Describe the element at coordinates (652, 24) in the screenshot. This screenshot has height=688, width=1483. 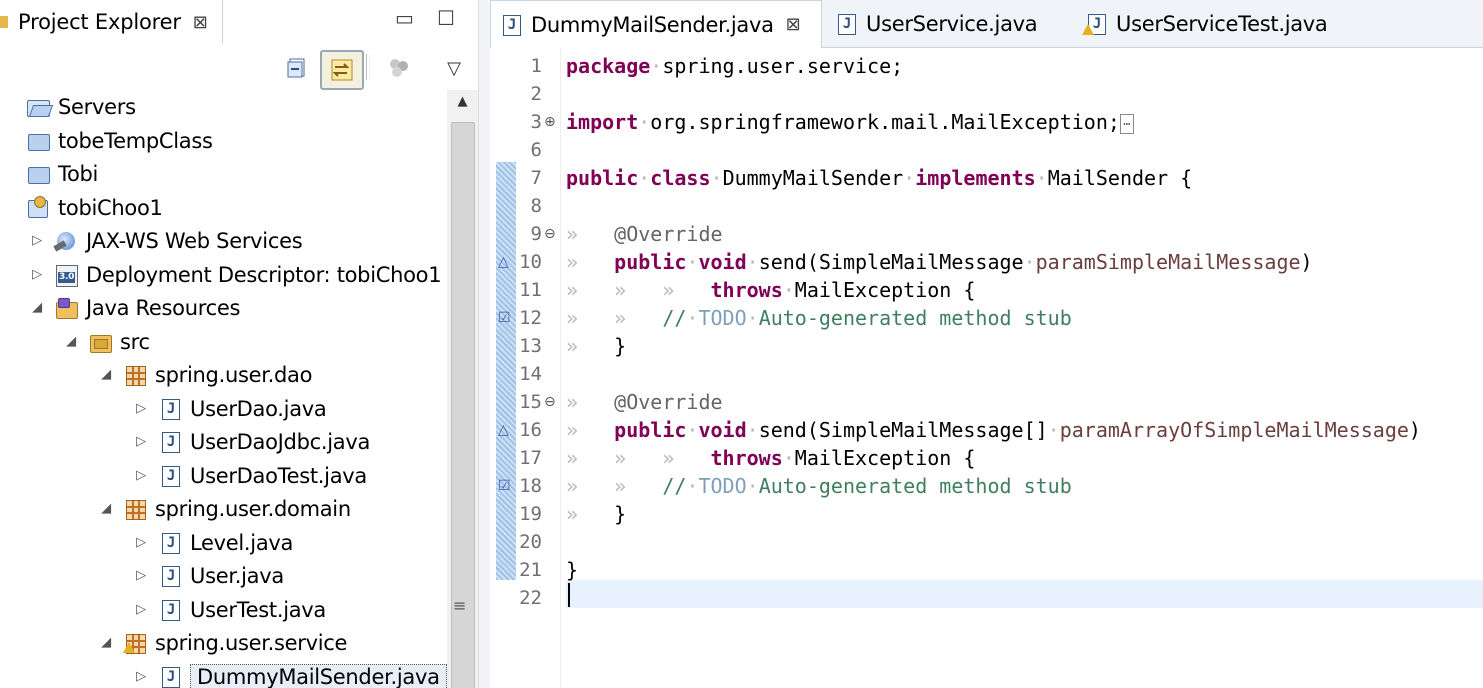
I see `tab-label: DummyMailSender.java` at that location.